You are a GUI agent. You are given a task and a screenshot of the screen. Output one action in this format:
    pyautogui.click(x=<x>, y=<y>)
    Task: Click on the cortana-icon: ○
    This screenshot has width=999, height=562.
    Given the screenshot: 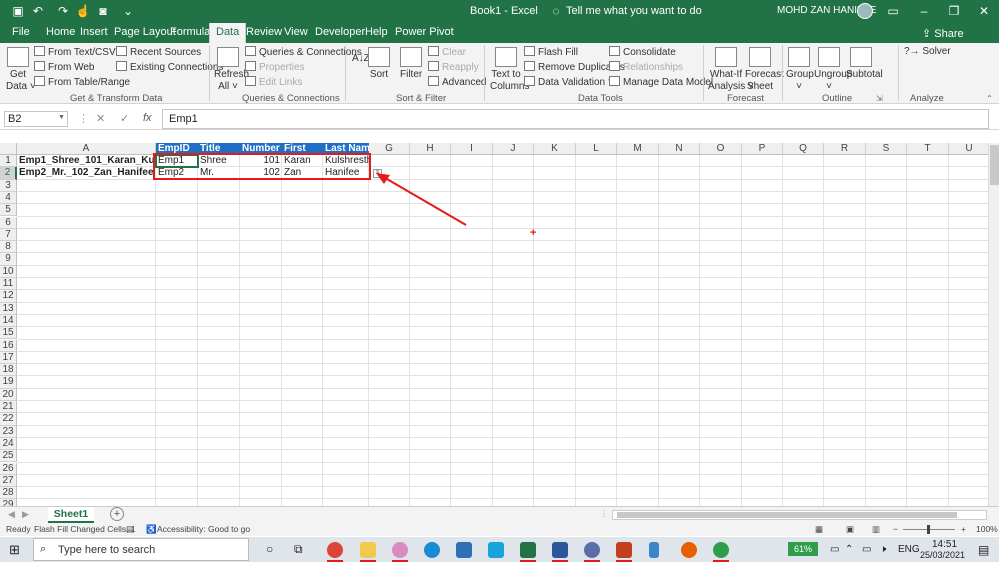 What is the action you would take?
    pyautogui.click(x=269, y=549)
    